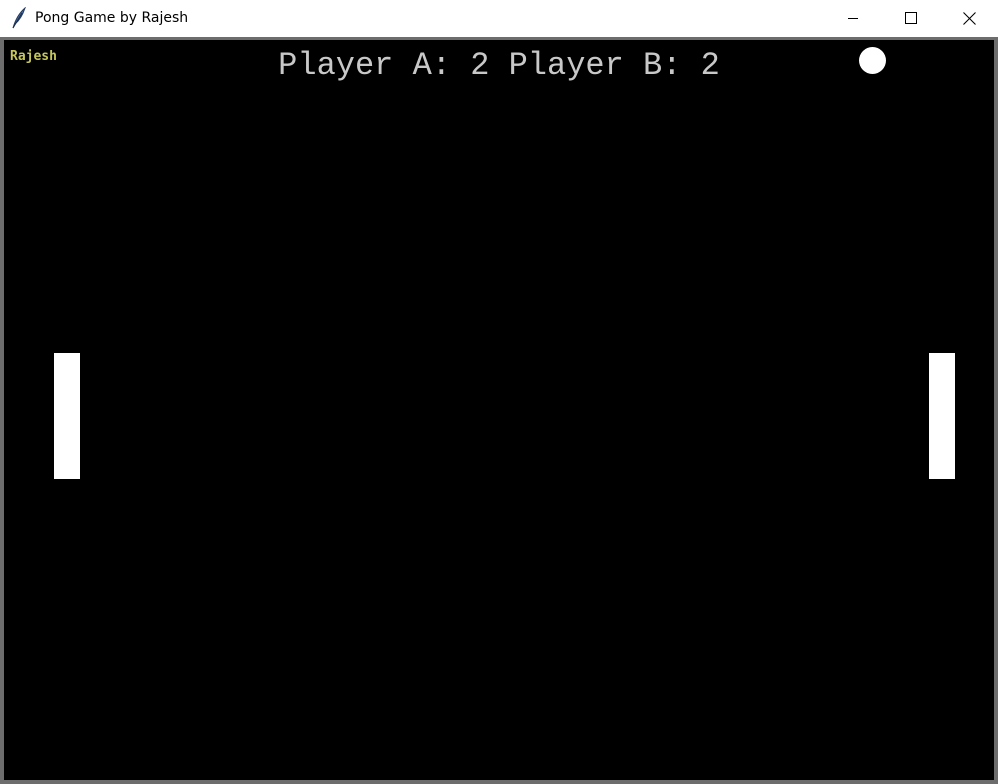  What do you see at coordinates (19, 17) in the screenshot?
I see `feather-icon` at bounding box center [19, 17].